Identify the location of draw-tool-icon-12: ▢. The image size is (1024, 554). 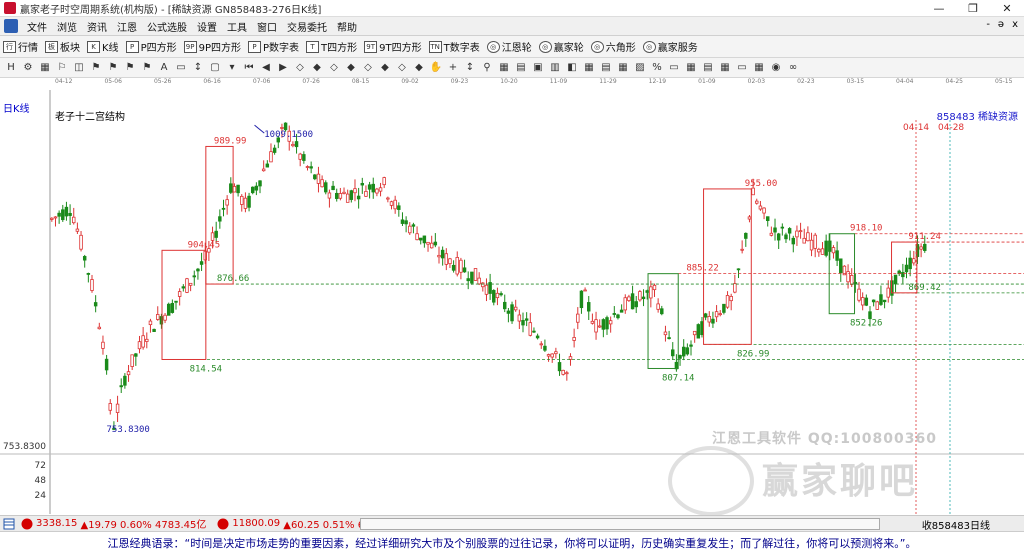
(215, 68).